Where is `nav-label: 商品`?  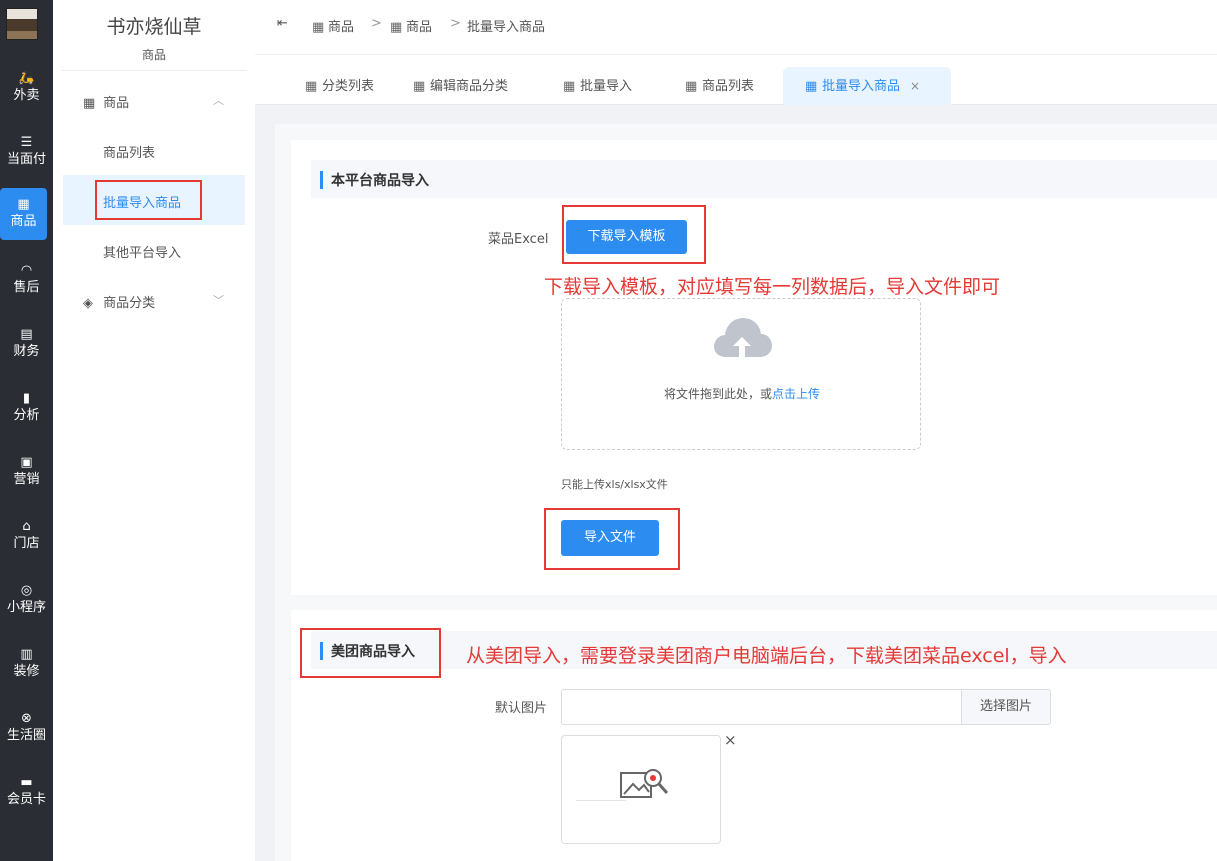
nav-label: 商品 is located at coordinates (23, 221).